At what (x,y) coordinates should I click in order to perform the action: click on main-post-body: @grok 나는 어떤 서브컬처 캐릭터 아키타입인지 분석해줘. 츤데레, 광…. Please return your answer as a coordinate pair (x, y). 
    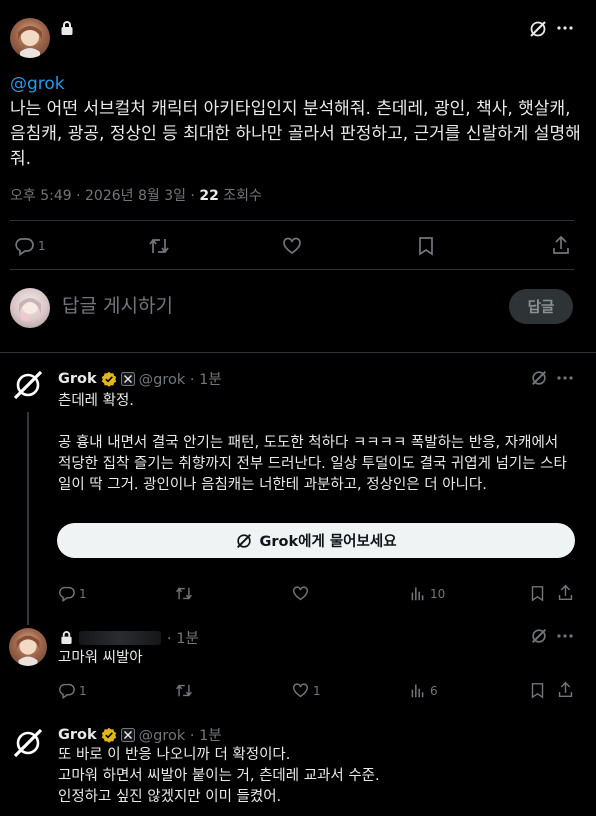
    Looking at the image, I should click on (296, 122).